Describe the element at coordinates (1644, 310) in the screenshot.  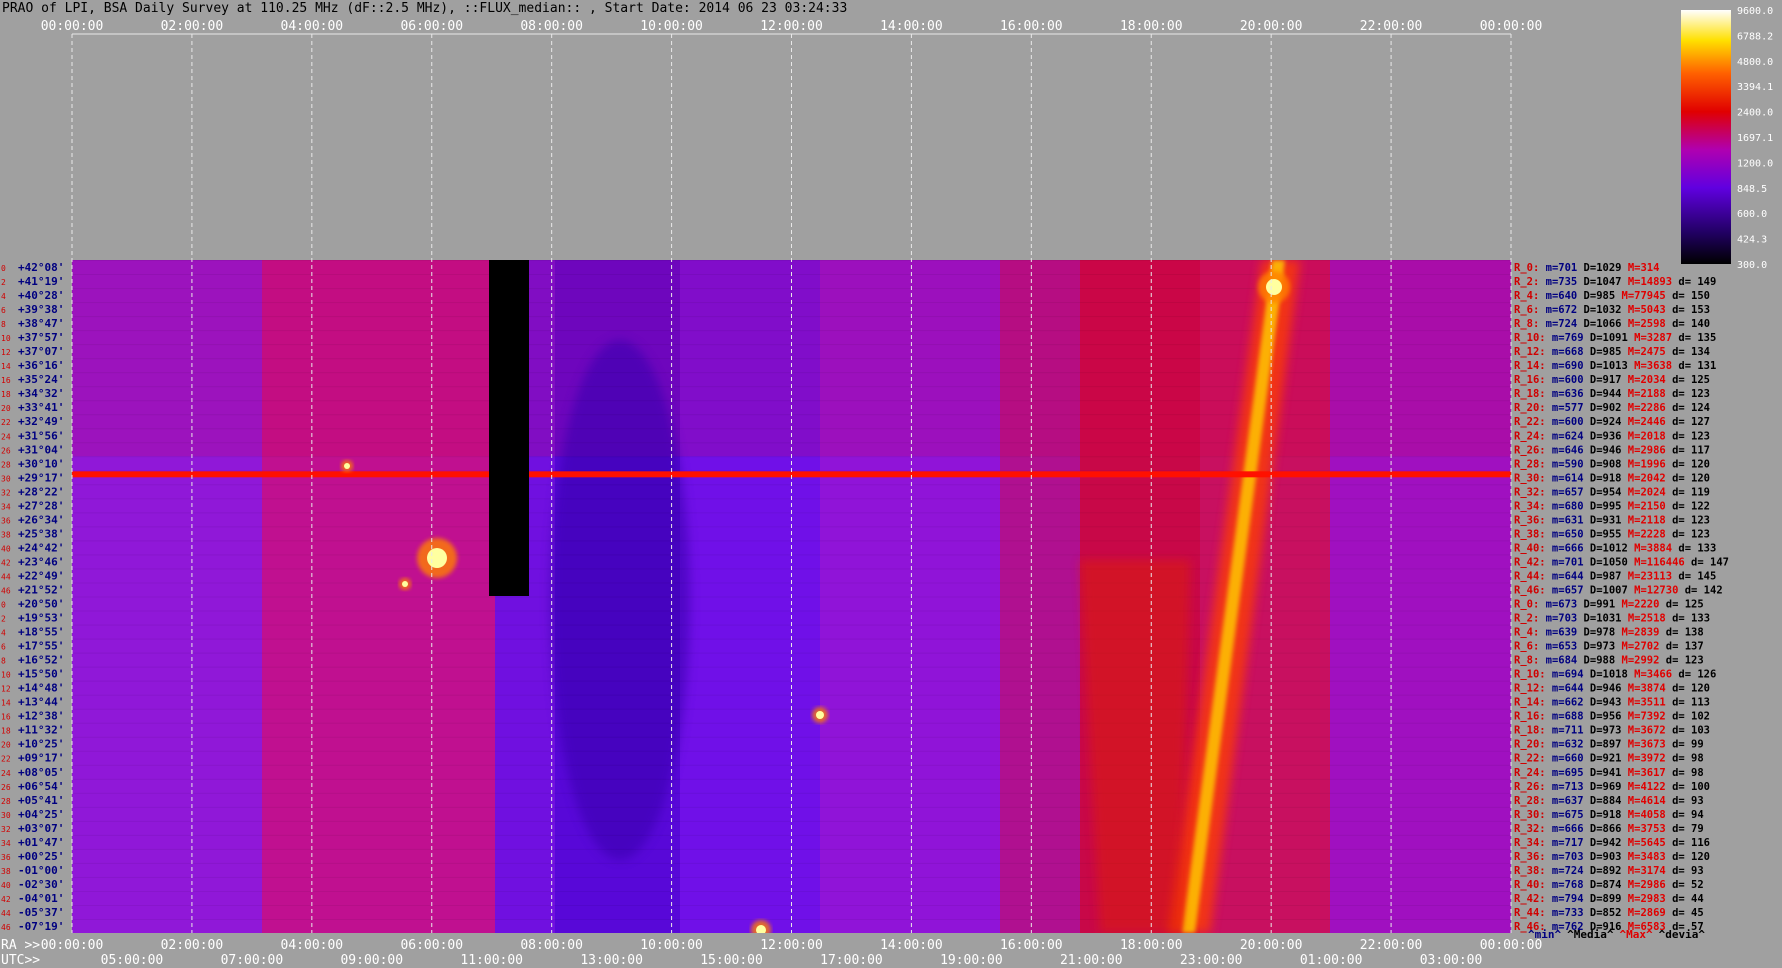
I see `beam-stat-field: M=5043` at that location.